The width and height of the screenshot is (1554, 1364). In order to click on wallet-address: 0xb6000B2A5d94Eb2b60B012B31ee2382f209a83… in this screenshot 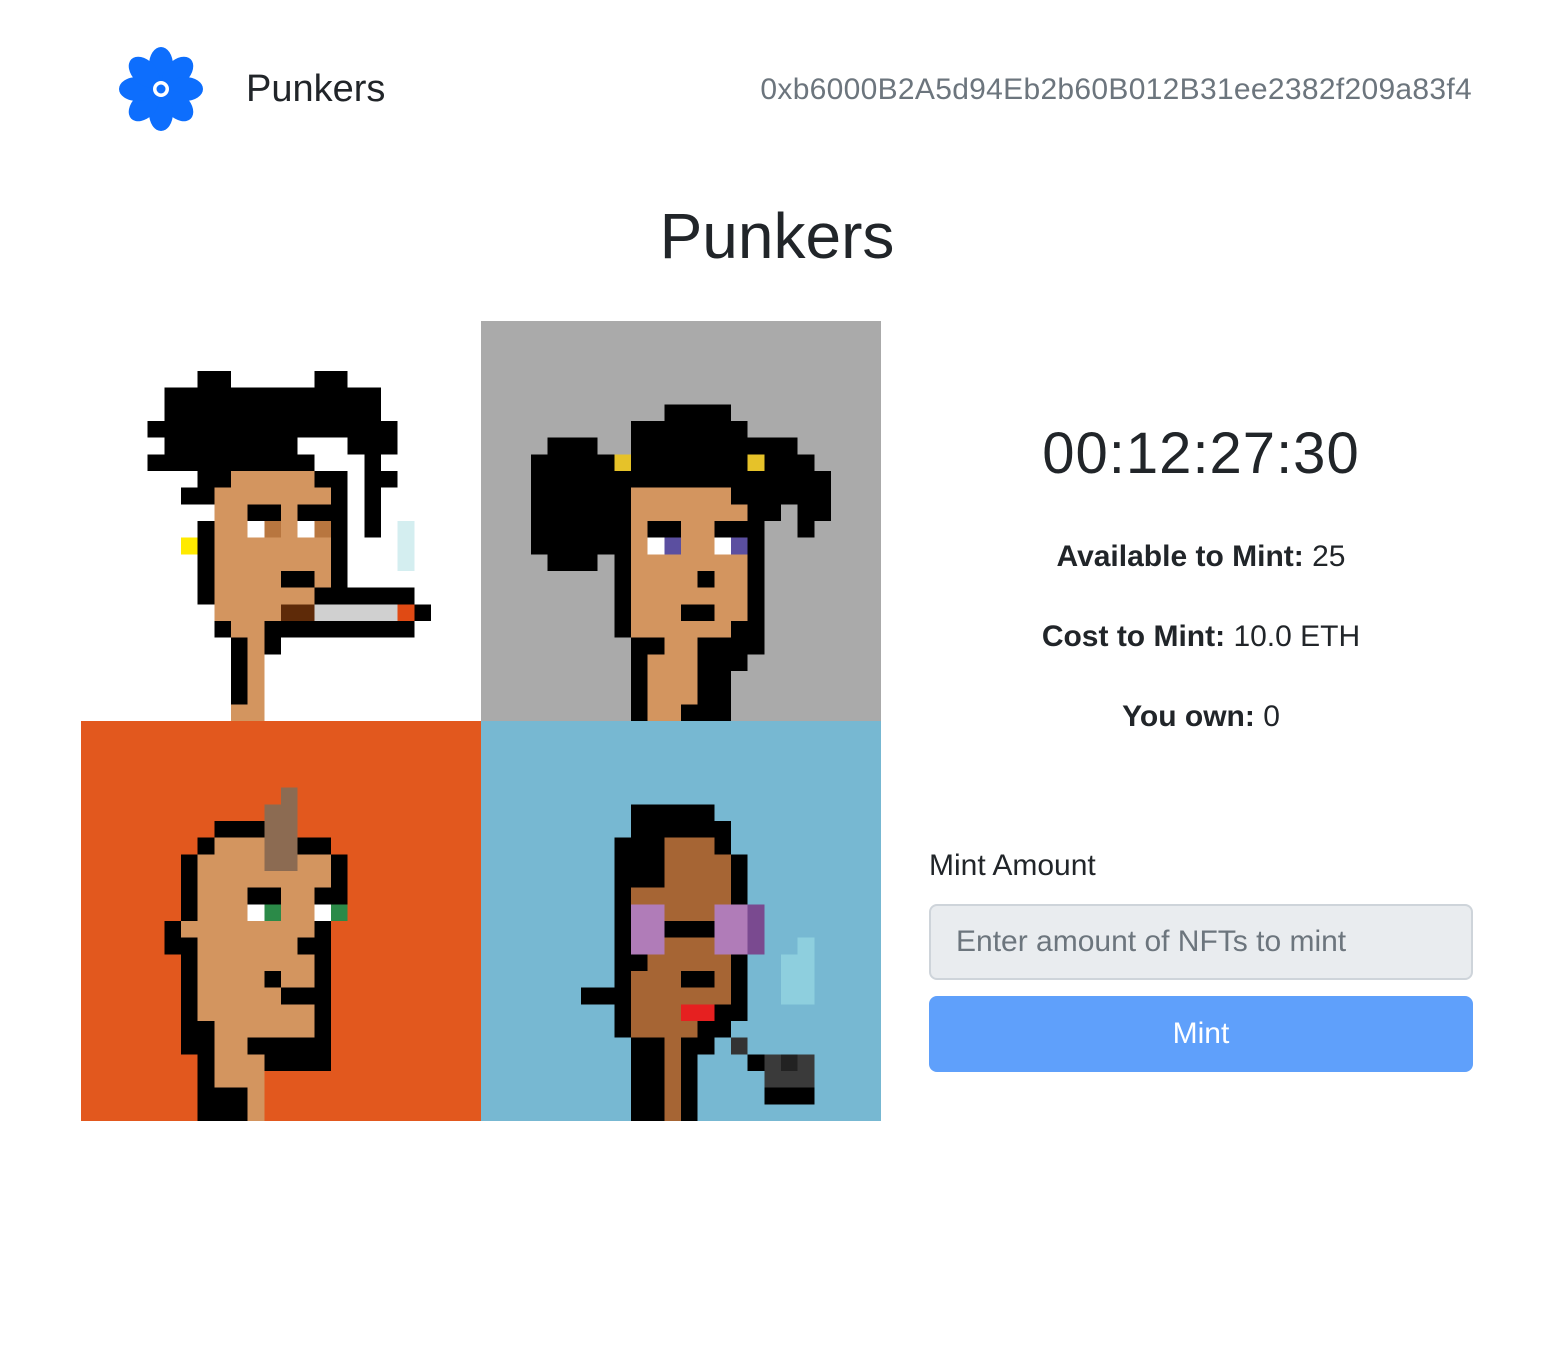, I will do `click(1116, 89)`.